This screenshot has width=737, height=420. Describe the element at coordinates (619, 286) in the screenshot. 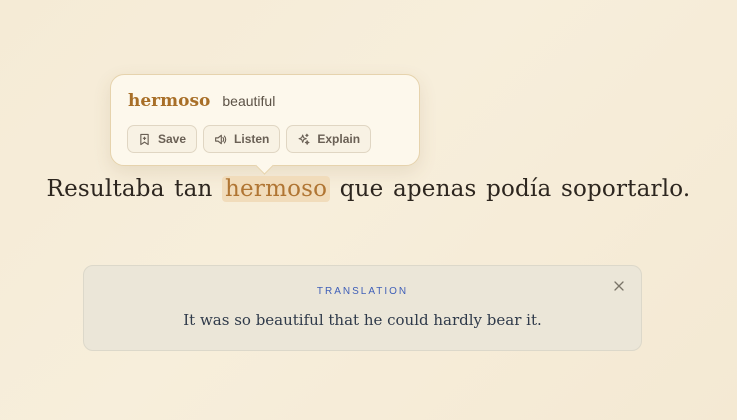

I see `close-icon` at that location.